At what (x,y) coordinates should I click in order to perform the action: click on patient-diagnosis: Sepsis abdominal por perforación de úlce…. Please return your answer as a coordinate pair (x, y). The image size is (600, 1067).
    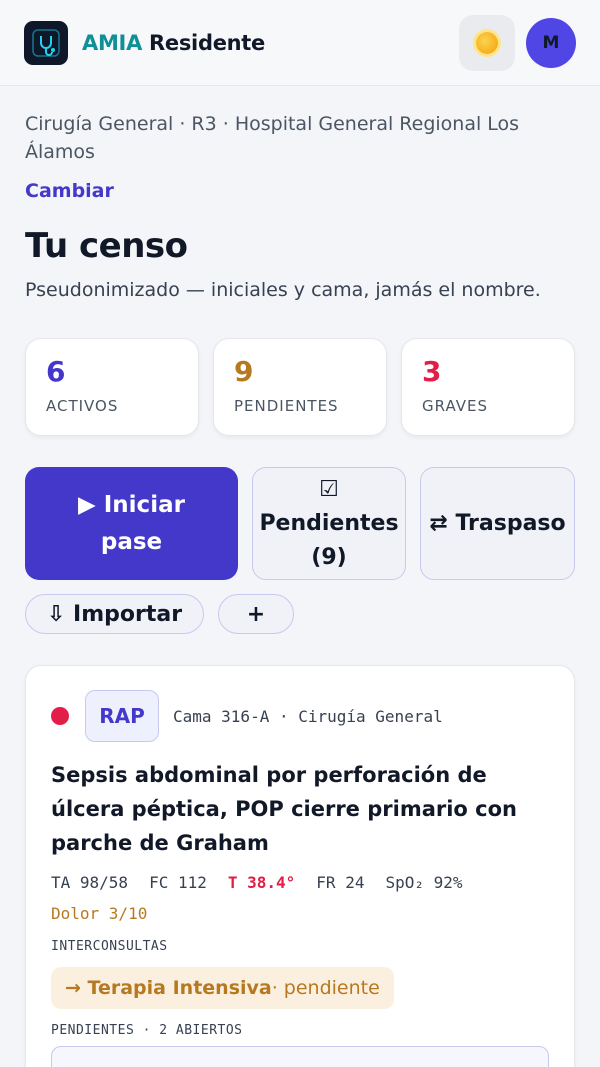
    Looking at the image, I should click on (284, 809).